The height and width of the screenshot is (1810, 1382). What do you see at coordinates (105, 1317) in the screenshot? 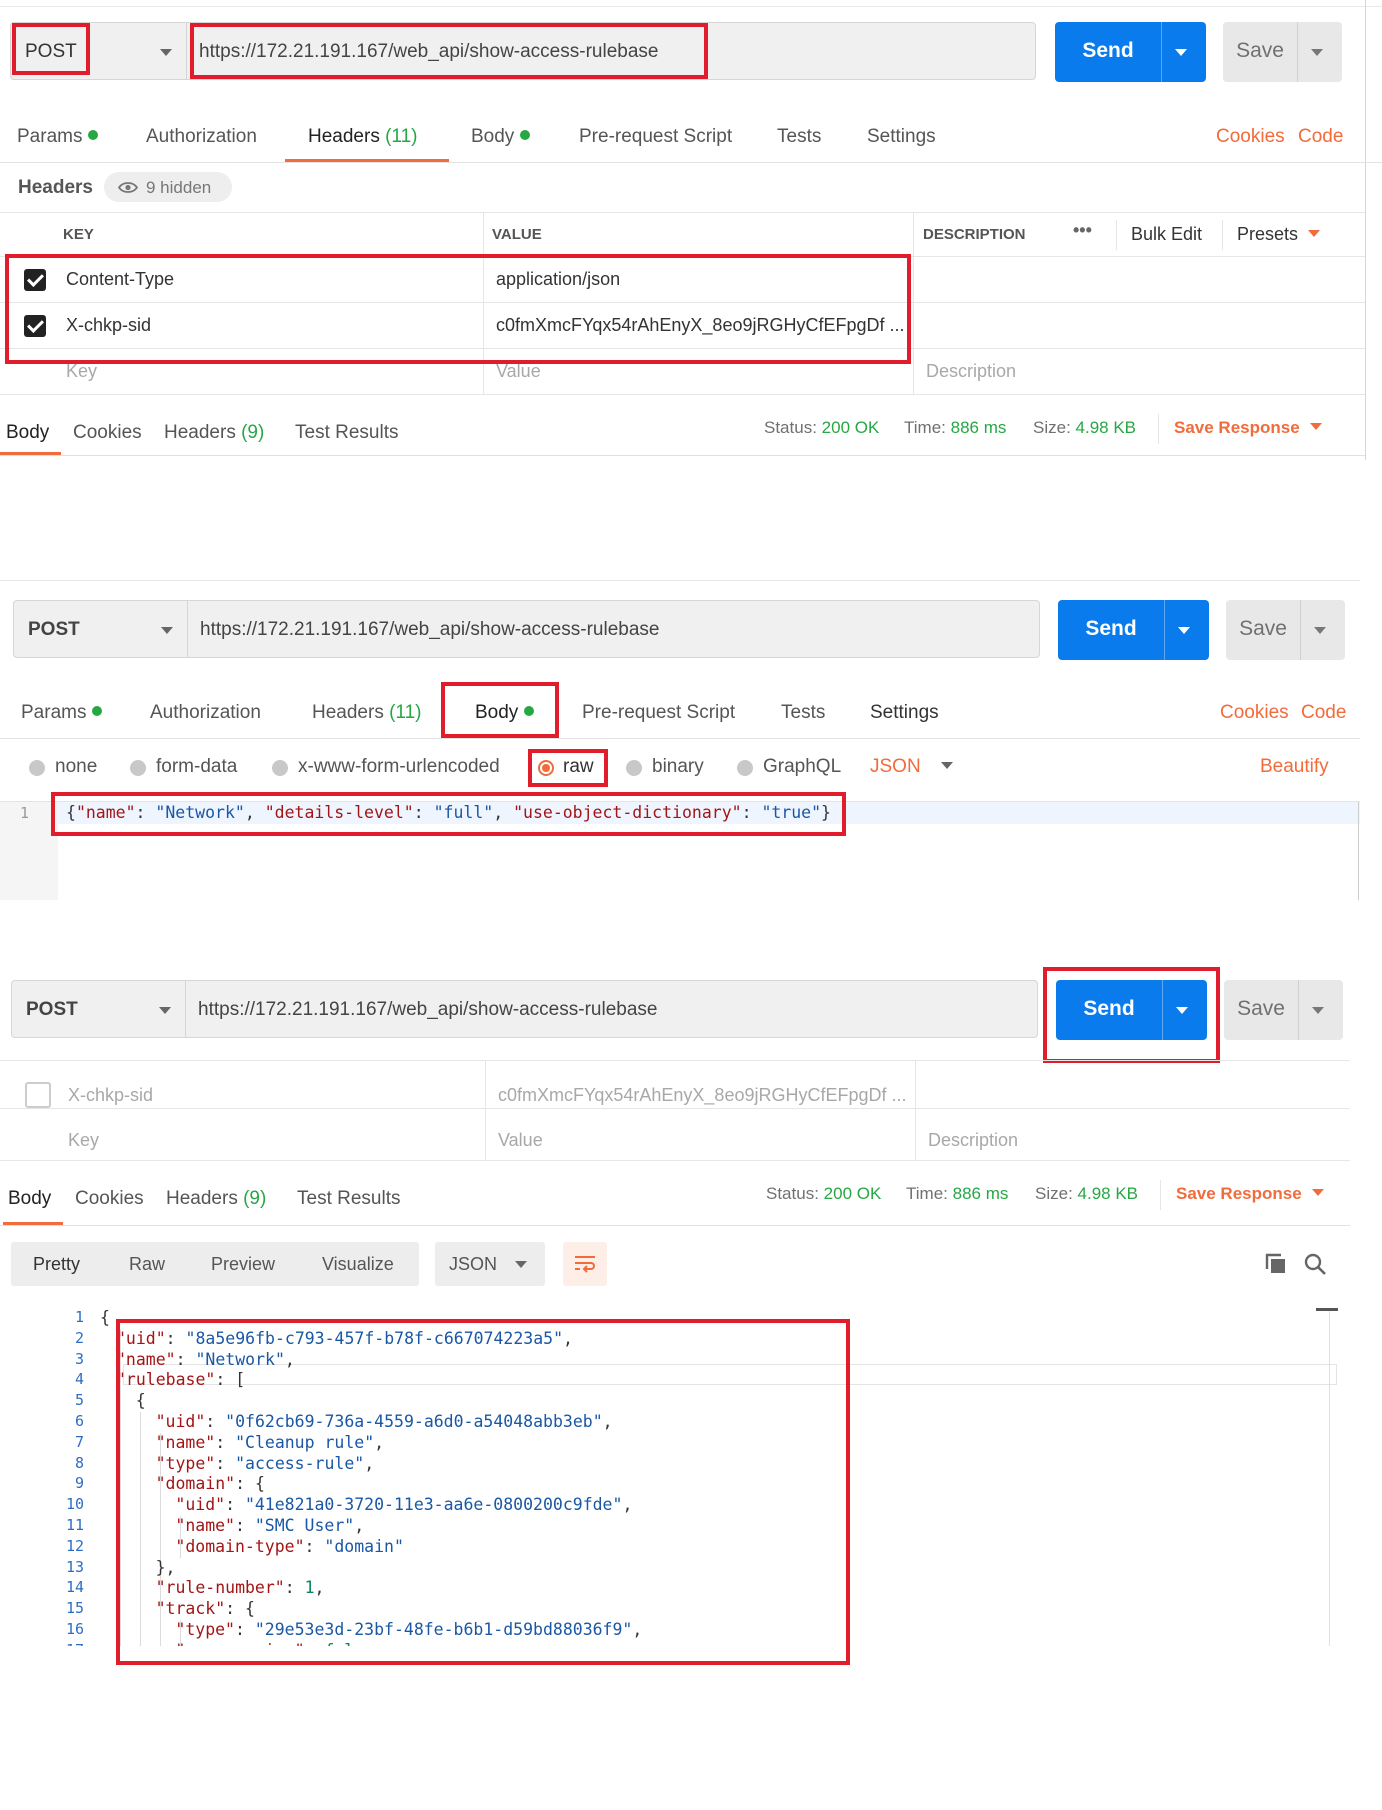
I see `json-line-text: {` at bounding box center [105, 1317].